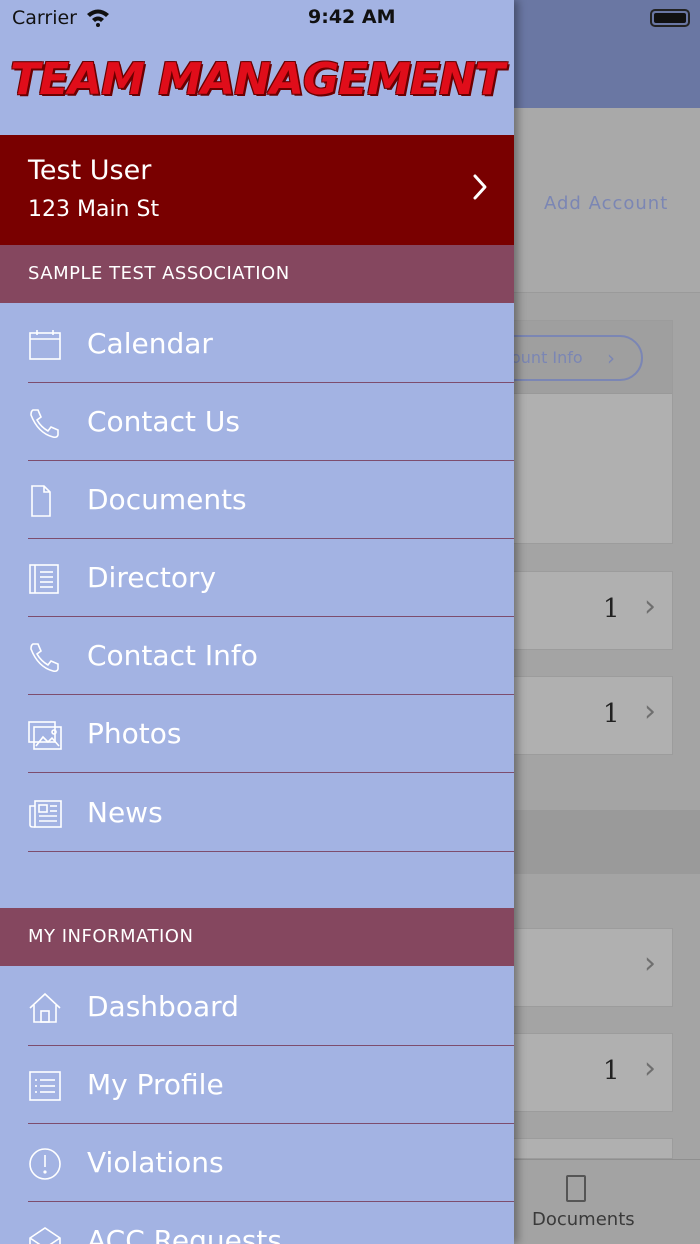 The height and width of the screenshot is (1244, 700). I want to click on menu-item-dashboard: Dashboard, so click(257, 1007).